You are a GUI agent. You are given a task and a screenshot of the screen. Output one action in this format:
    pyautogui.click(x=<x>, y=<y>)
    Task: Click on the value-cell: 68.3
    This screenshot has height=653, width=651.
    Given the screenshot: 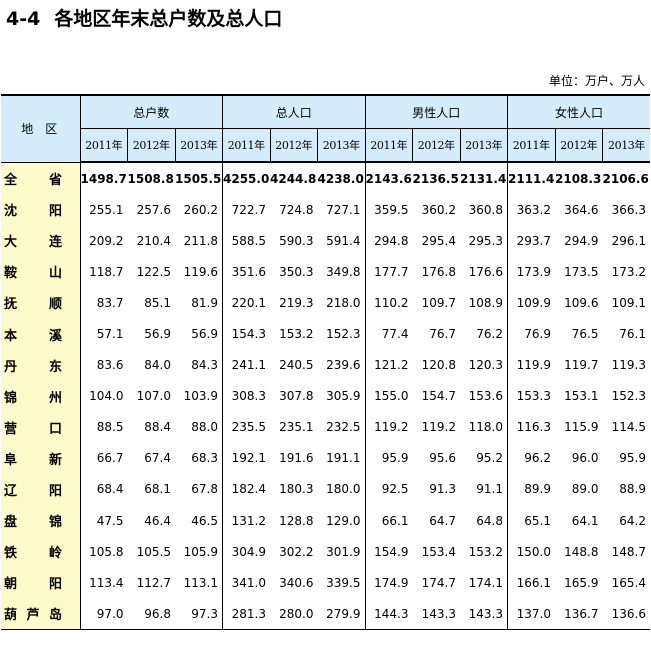 What is the action you would take?
    pyautogui.click(x=204, y=458)
    